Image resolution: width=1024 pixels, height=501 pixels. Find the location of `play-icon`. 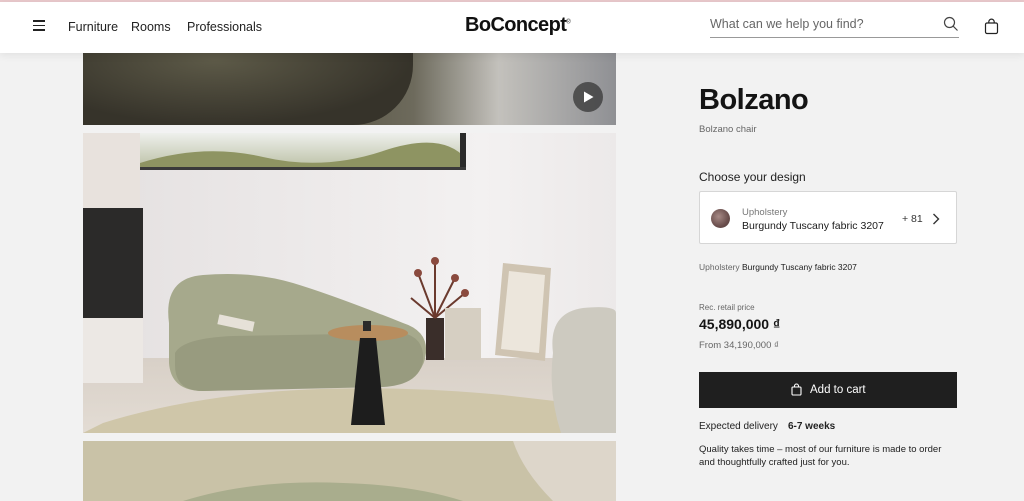

play-icon is located at coordinates (588, 97).